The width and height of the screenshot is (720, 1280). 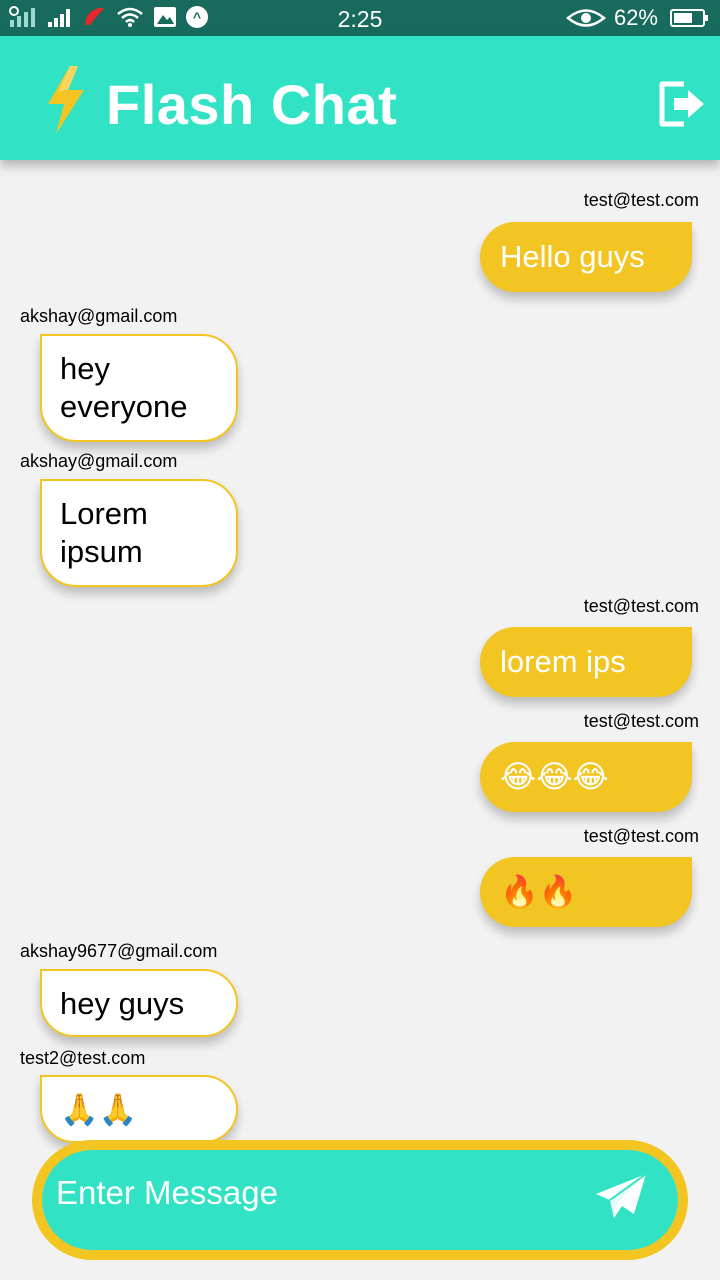 What do you see at coordinates (585, 18) in the screenshot?
I see `eye-icon` at bounding box center [585, 18].